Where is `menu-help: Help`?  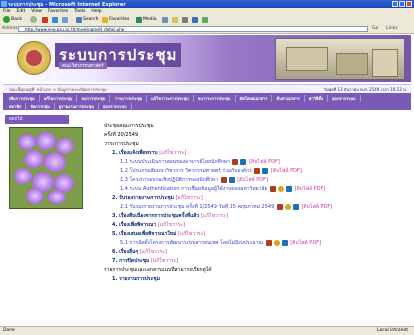
menu-help: Help is located at coordinates (96, 11).